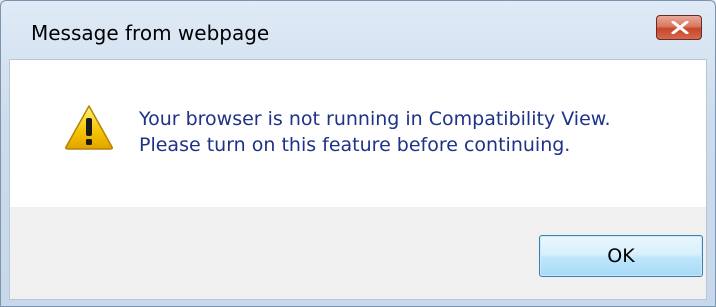 The width and height of the screenshot is (716, 307). What do you see at coordinates (150, 33) in the screenshot?
I see `dialog-title: Message from webpage` at bounding box center [150, 33].